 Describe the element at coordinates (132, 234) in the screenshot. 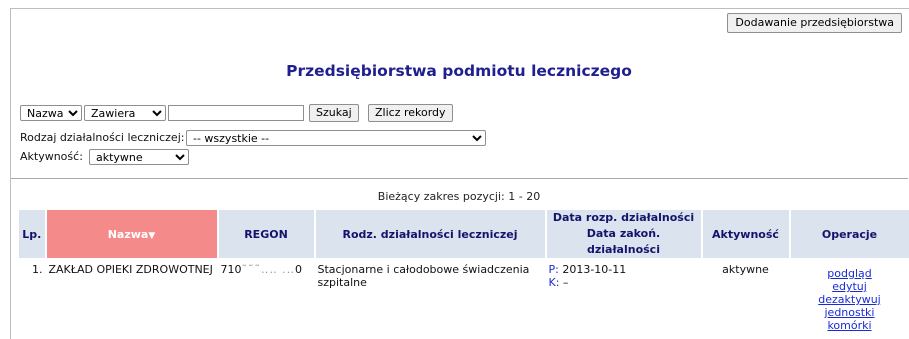

I see `header-name: Nazwa▼` at that location.